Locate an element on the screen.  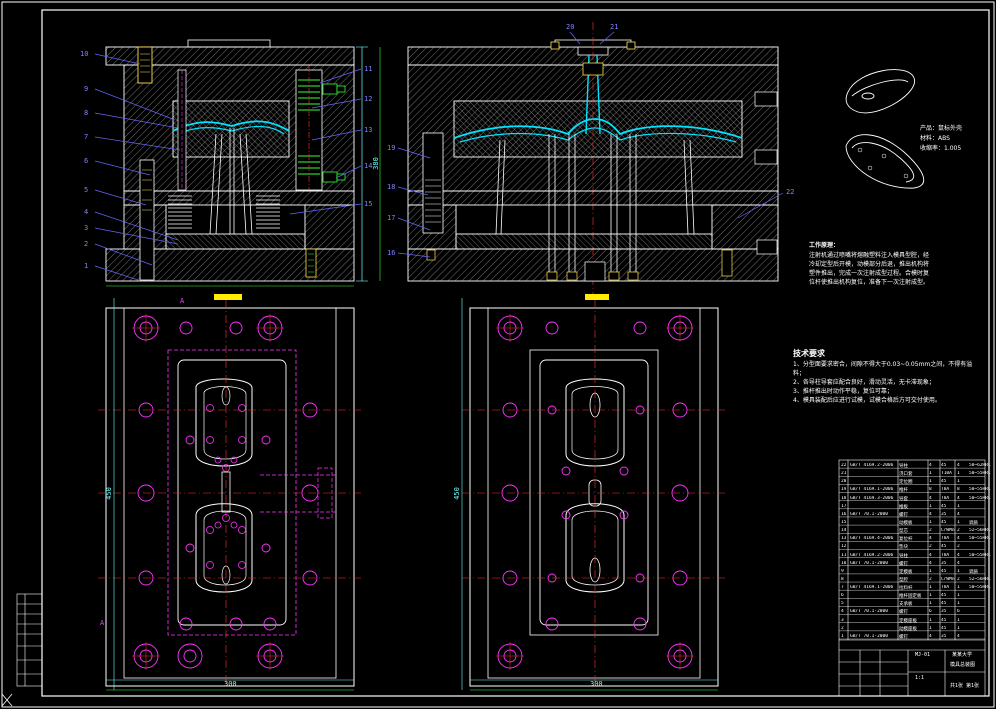
part-product: 产品：鼠标外壳 is located at coordinates (941, 128).